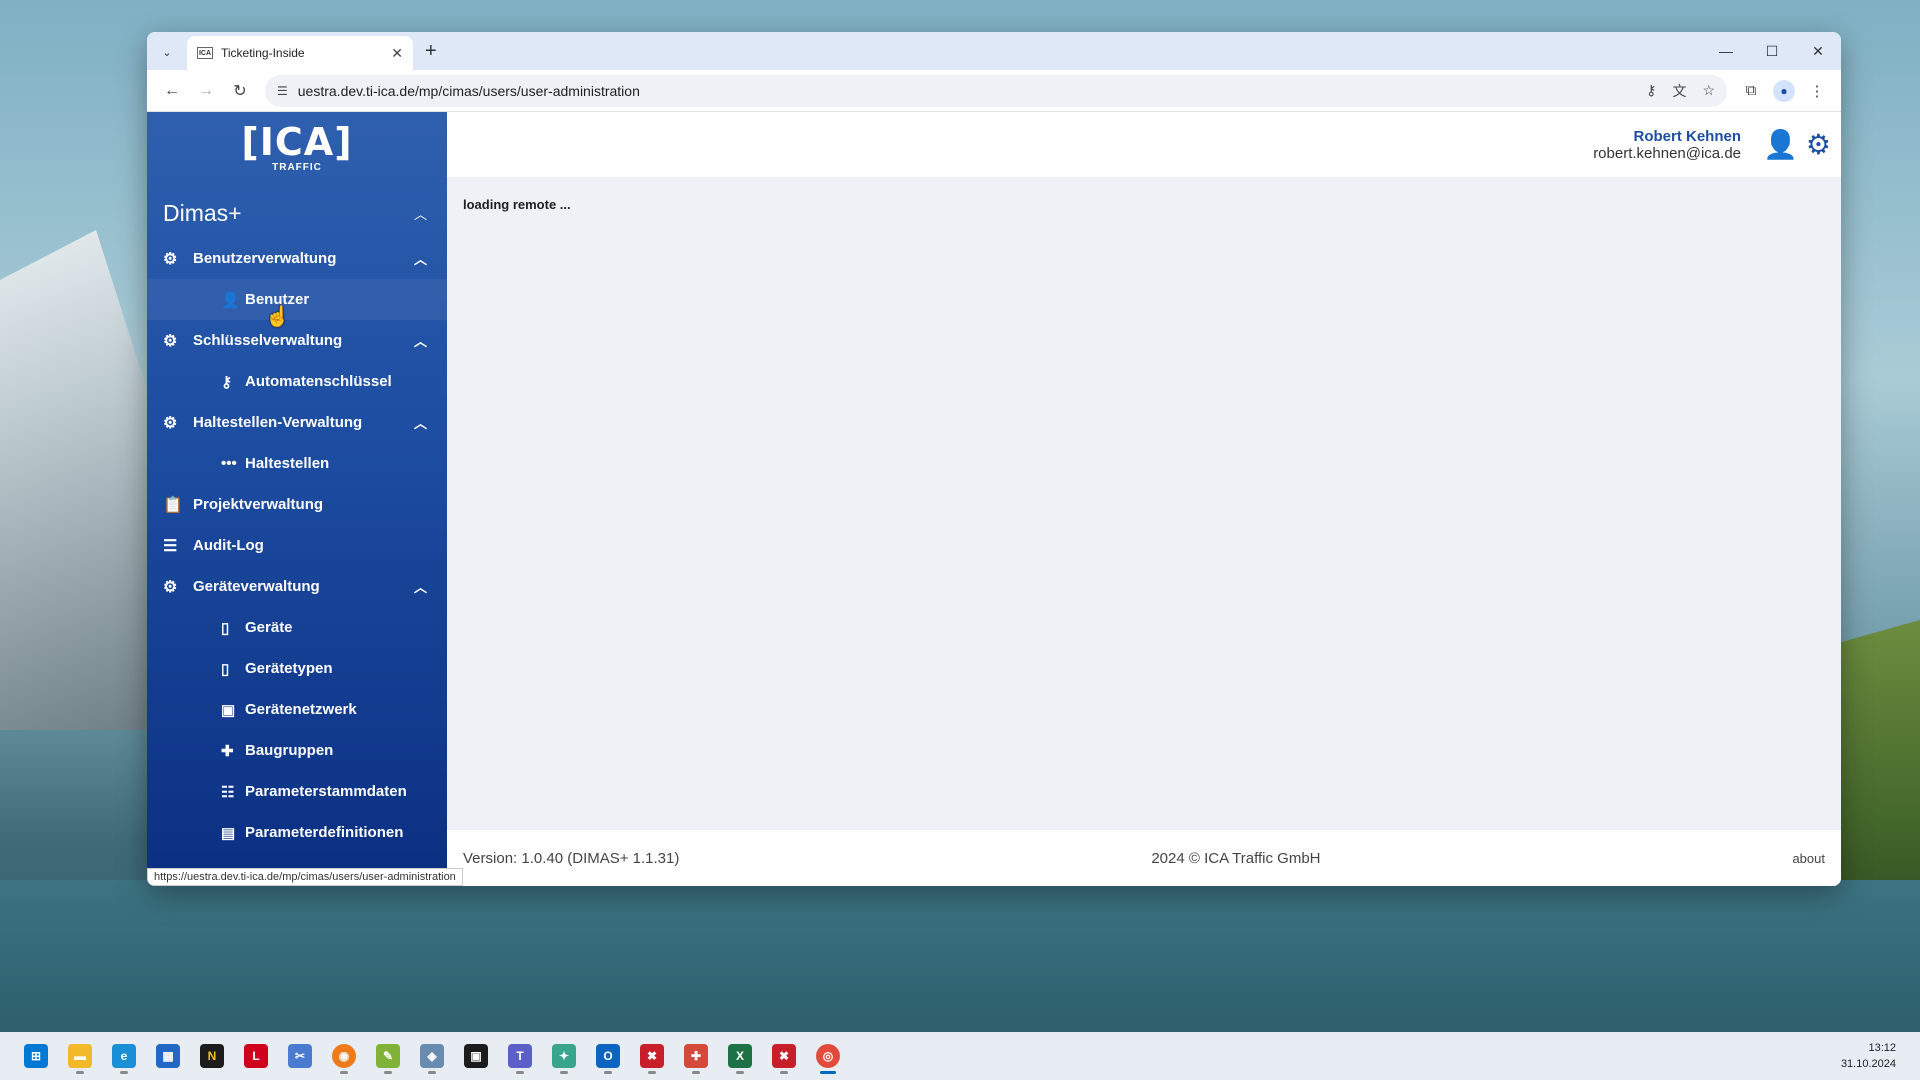 The image size is (1920, 1080). What do you see at coordinates (828, 1056) in the screenshot?
I see `chrome-icon: ◎` at bounding box center [828, 1056].